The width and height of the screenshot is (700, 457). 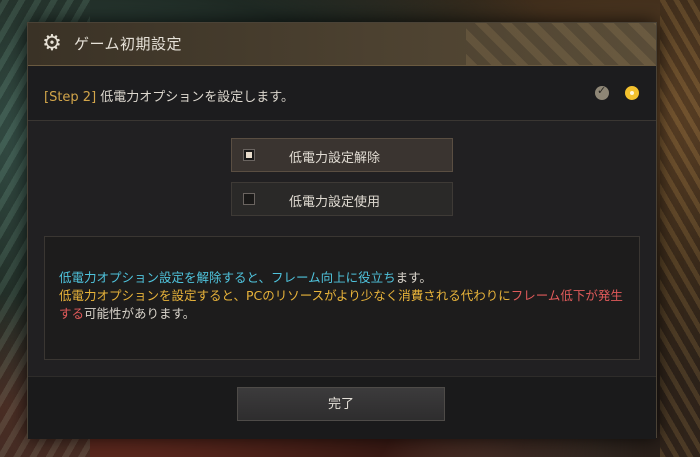 What do you see at coordinates (335, 158) in the screenshot?
I see `option-label: 低電力設定解除` at bounding box center [335, 158].